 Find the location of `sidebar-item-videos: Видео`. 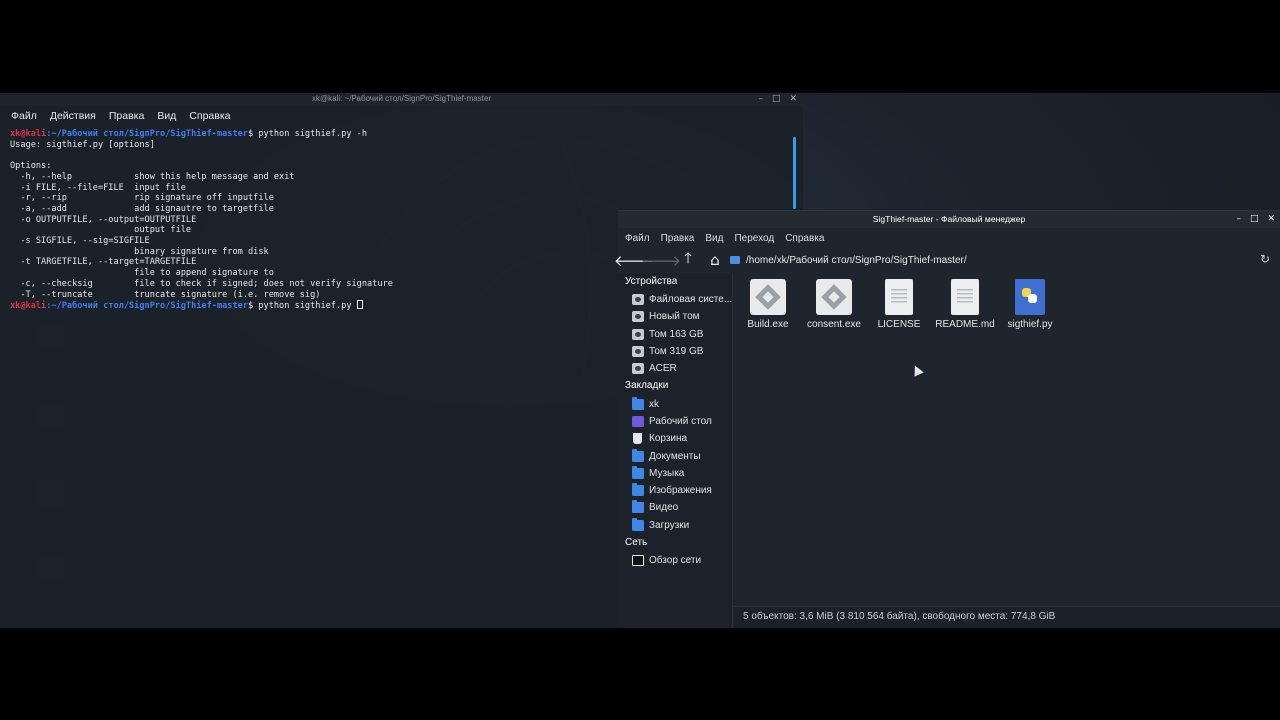

sidebar-item-videos: Видео is located at coordinates (675, 507).